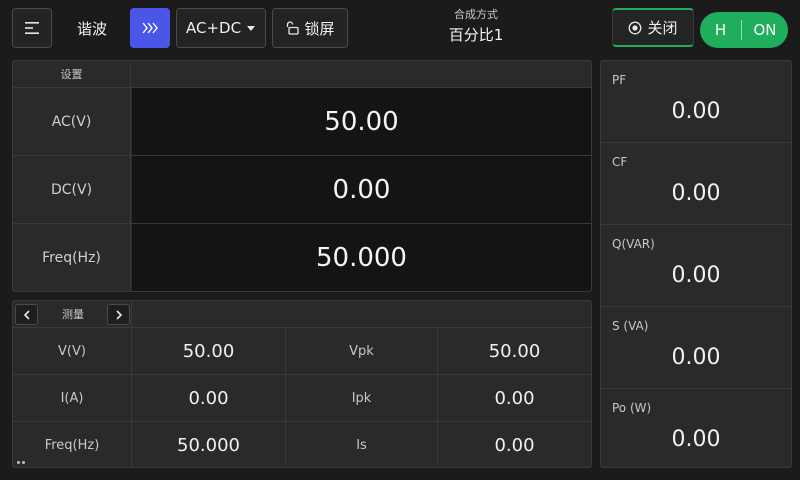 The height and width of the screenshot is (480, 800). I want to click on chevron-left-icon, so click(26, 314).